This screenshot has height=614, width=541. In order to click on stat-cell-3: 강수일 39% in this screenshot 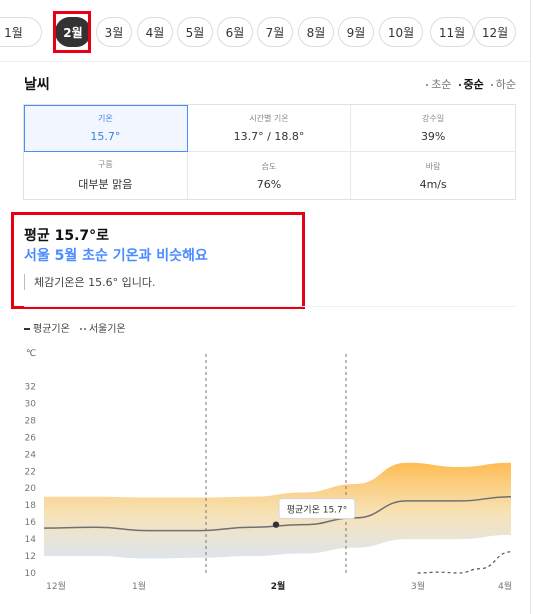, I will do `click(433, 128)`.